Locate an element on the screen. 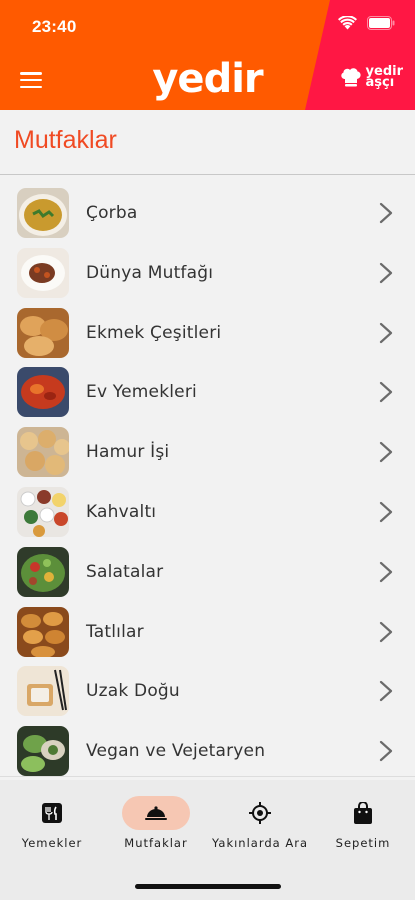 Image resolution: width=415 pixels, height=900 pixels. tab-yakinlarda-ara: Yakınlarda Ara is located at coordinates (260, 823).